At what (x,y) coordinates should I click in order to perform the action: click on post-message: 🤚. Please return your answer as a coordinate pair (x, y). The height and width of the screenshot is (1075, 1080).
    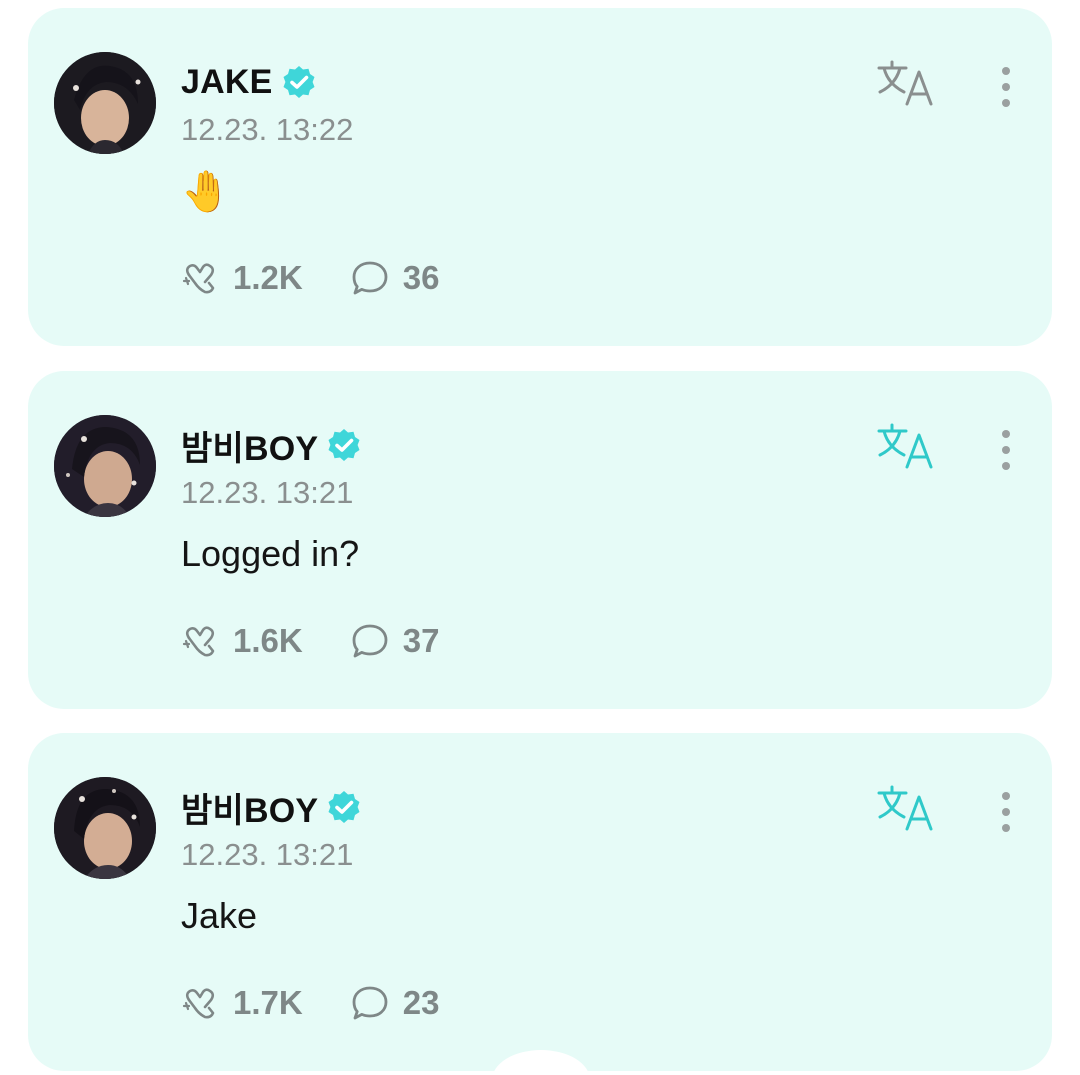
    Looking at the image, I should click on (206, 192).